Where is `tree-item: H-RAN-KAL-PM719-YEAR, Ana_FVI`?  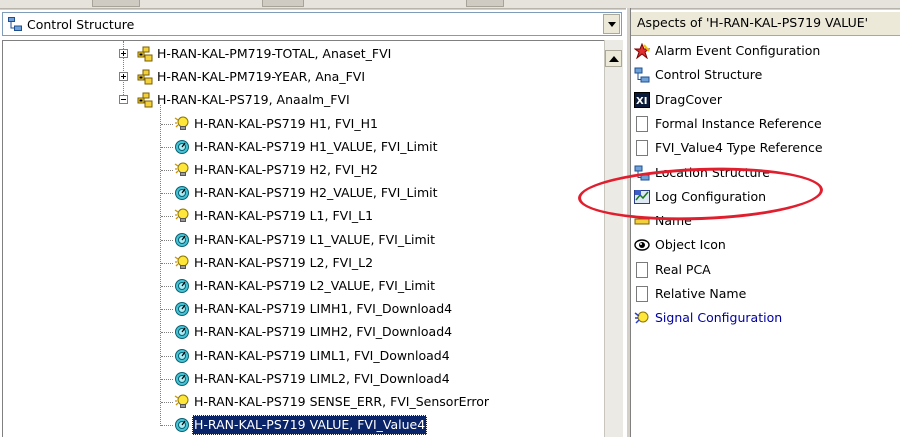
tree-item: H-RAN-KAL-PM719-YEAR, Ana_FVI is located at coordinates (261, 77).